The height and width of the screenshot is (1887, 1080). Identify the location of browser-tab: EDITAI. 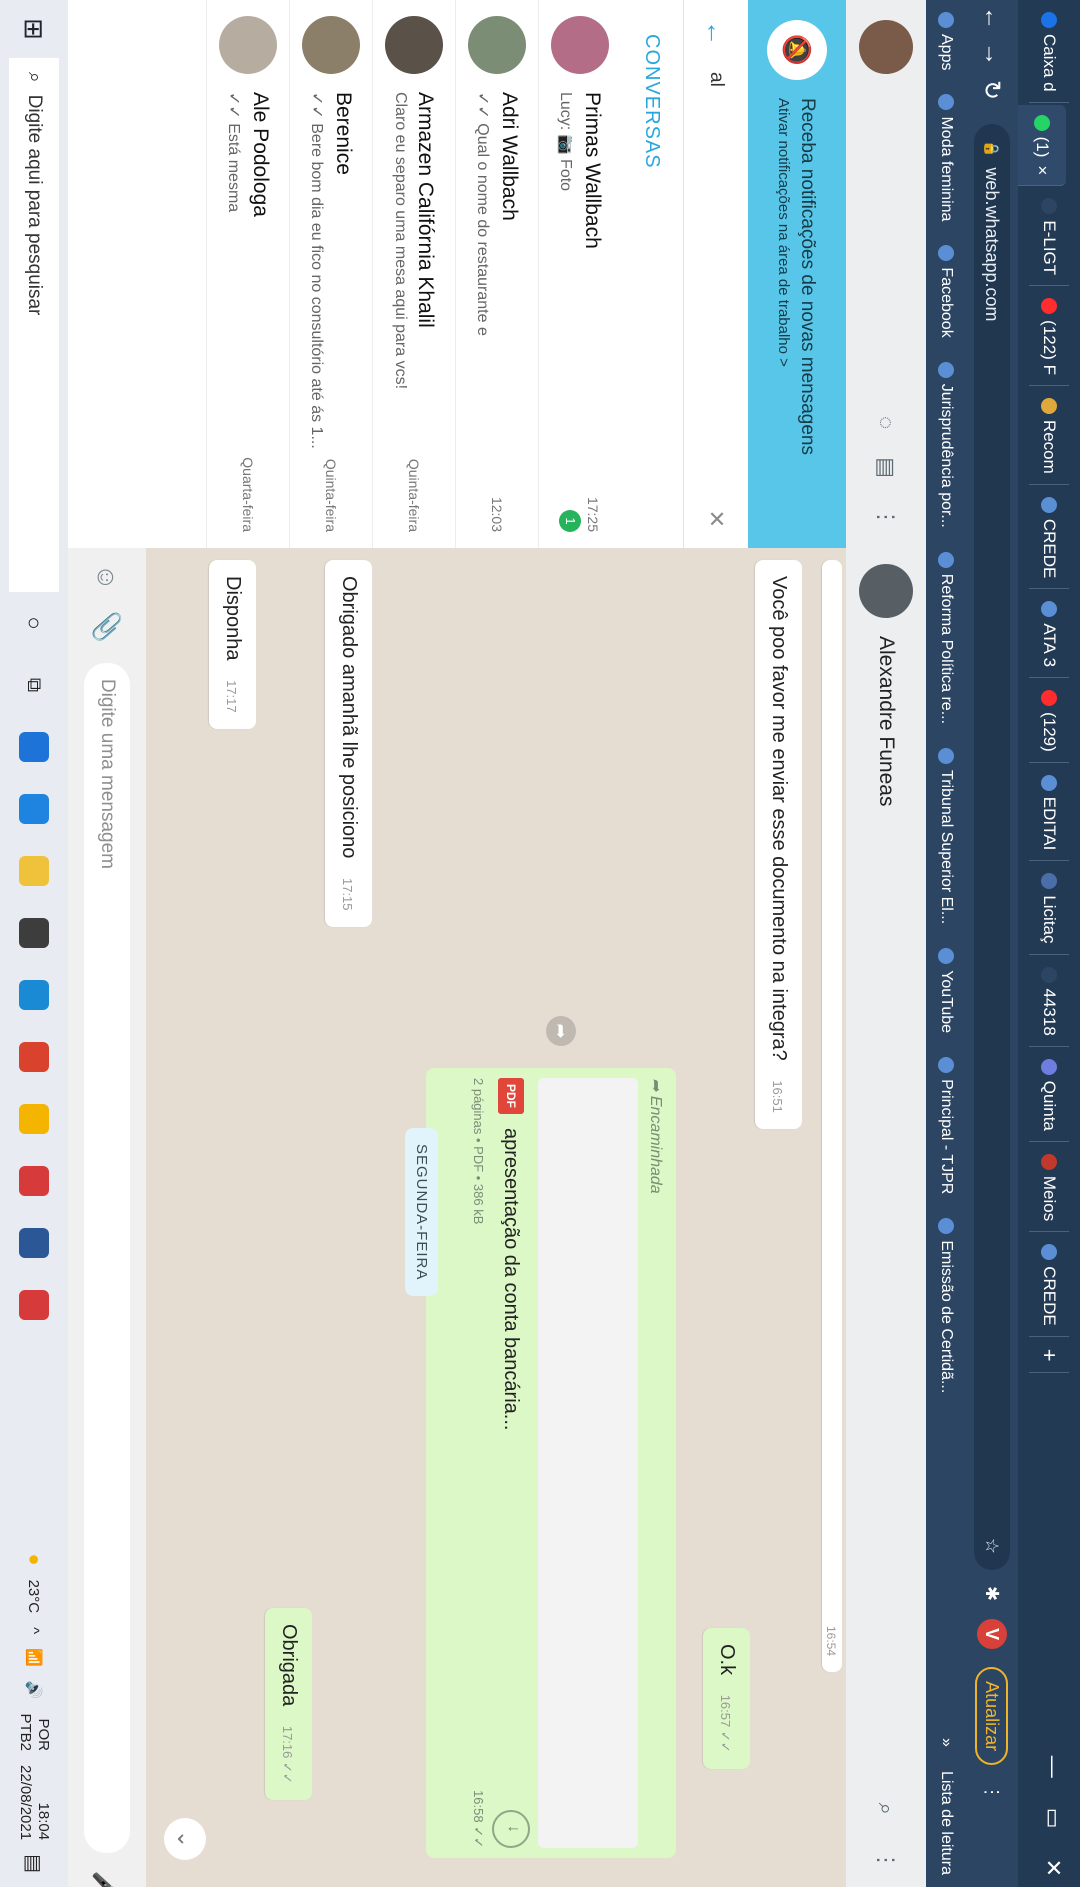
(1049, 813).